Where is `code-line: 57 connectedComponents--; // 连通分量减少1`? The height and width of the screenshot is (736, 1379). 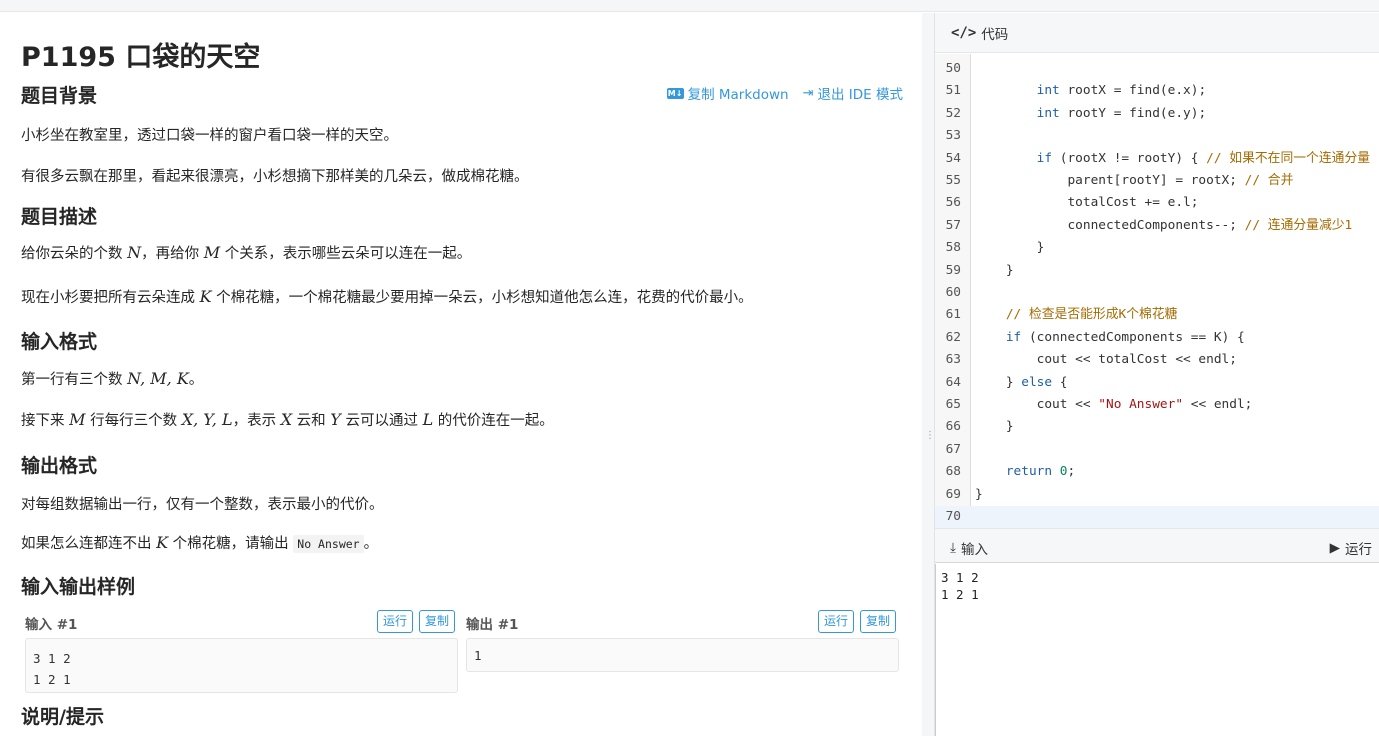
code-line: 57 connectedComponents--; // 连通分量减少1 is located at coordinates (1157, 226).